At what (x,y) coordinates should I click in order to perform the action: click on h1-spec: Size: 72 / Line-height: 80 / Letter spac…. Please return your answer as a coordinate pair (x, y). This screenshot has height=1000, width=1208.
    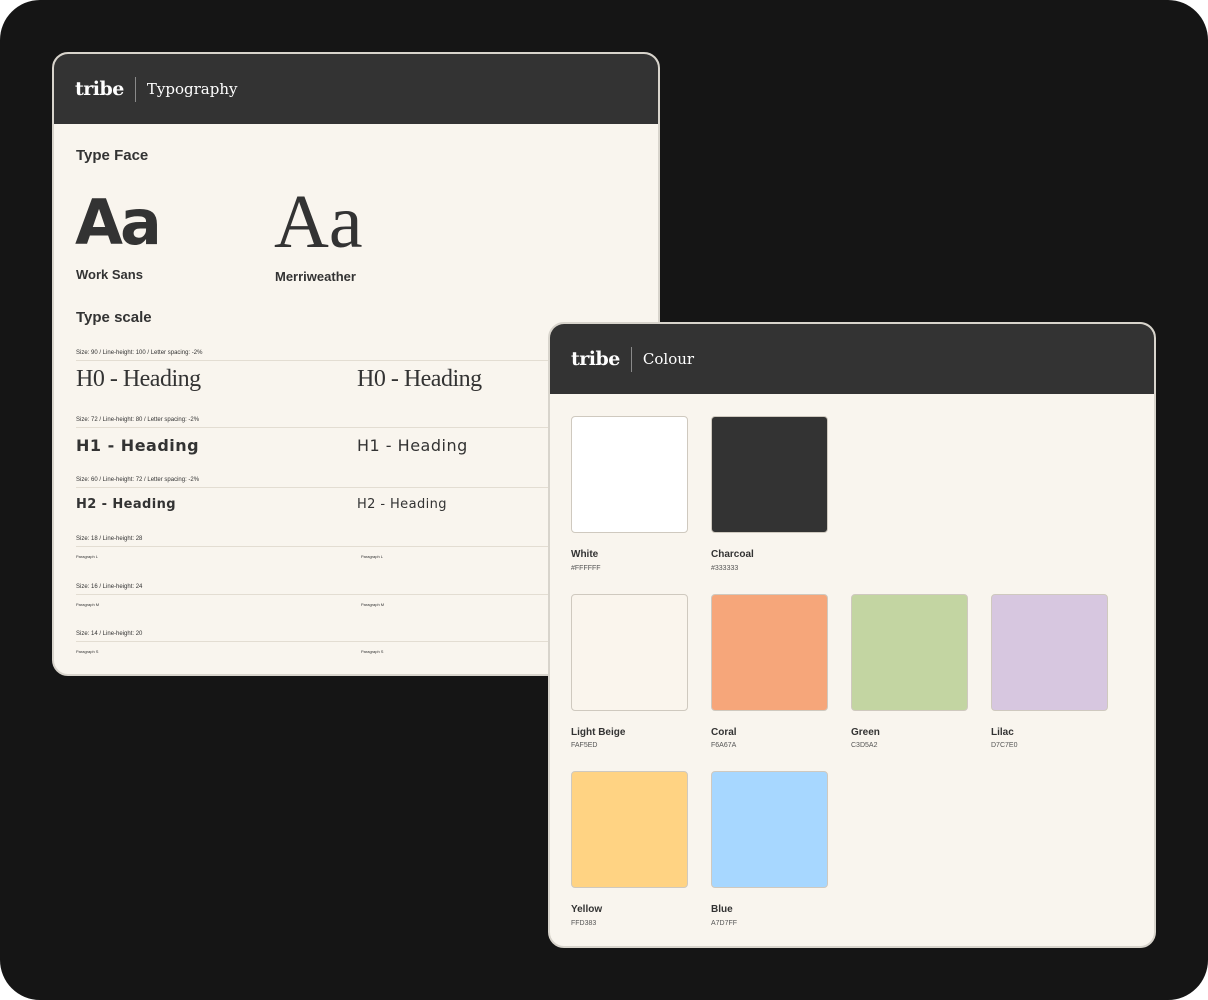
    Looking at the image, I should click on (138, 420).